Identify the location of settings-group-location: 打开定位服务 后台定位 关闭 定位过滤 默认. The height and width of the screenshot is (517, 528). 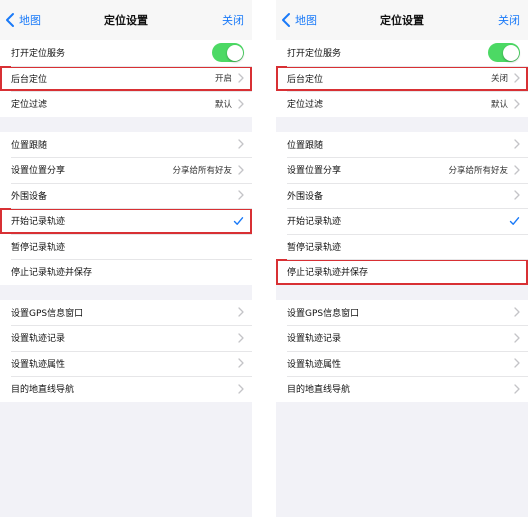
(402, 78).